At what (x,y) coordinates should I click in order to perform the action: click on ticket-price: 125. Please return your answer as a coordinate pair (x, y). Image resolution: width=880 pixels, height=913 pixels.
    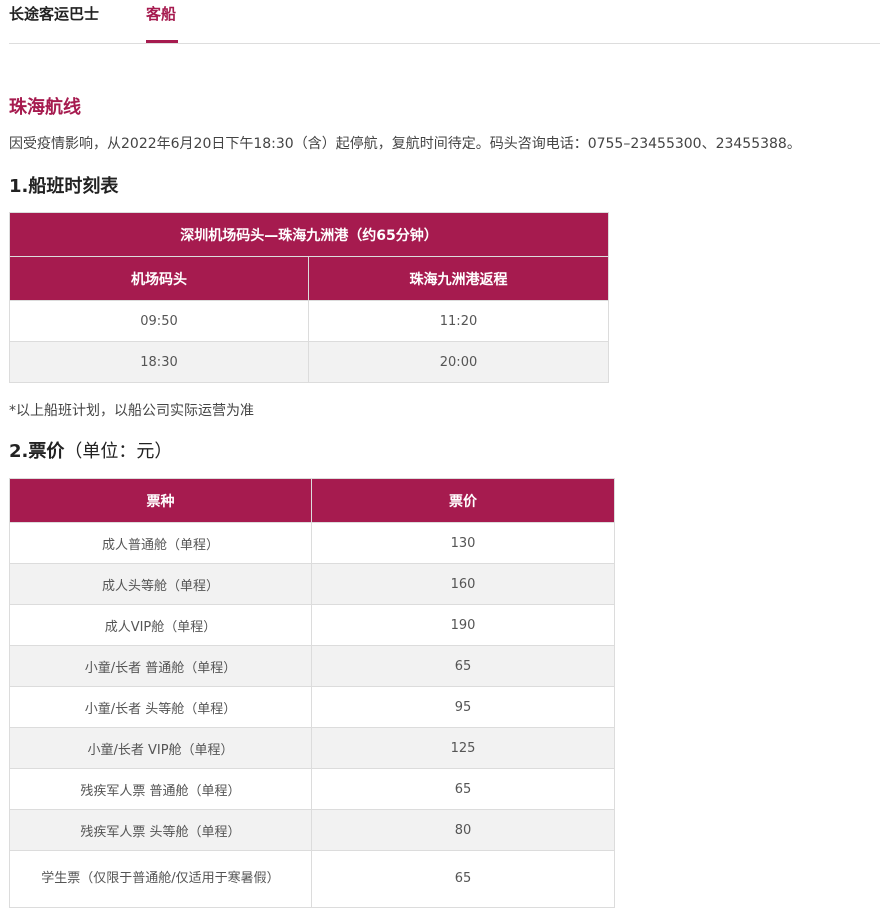
    Looking at the image, I should click on (463, 748).